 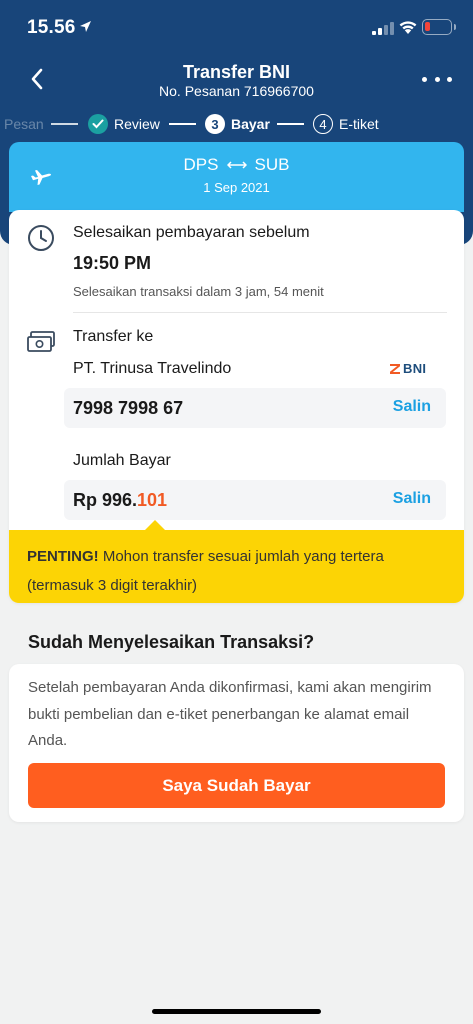 I want to click on recipient-company: PT. Trinusa Travelindo, so click(x=152, y=368).